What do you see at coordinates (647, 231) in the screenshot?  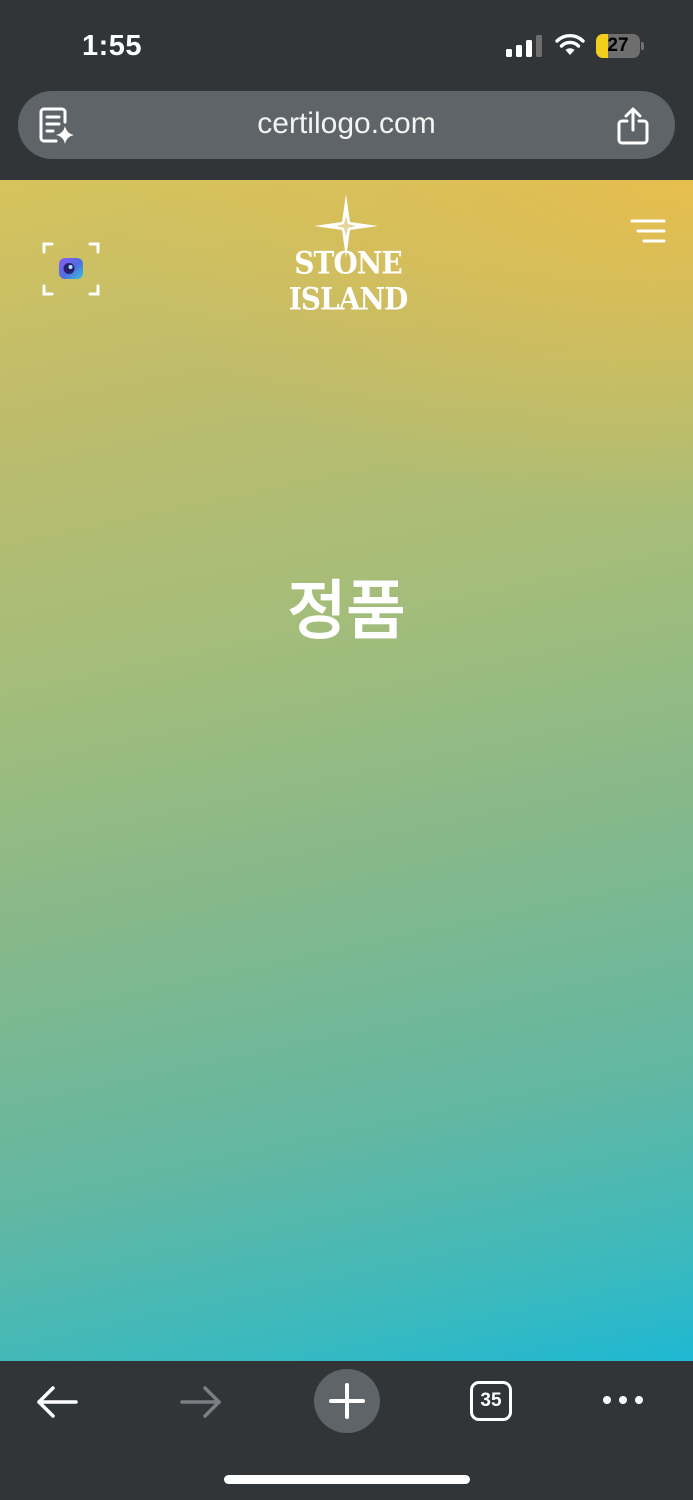 I see `hamburger-menu-icon` at bounding box center [647, 231].